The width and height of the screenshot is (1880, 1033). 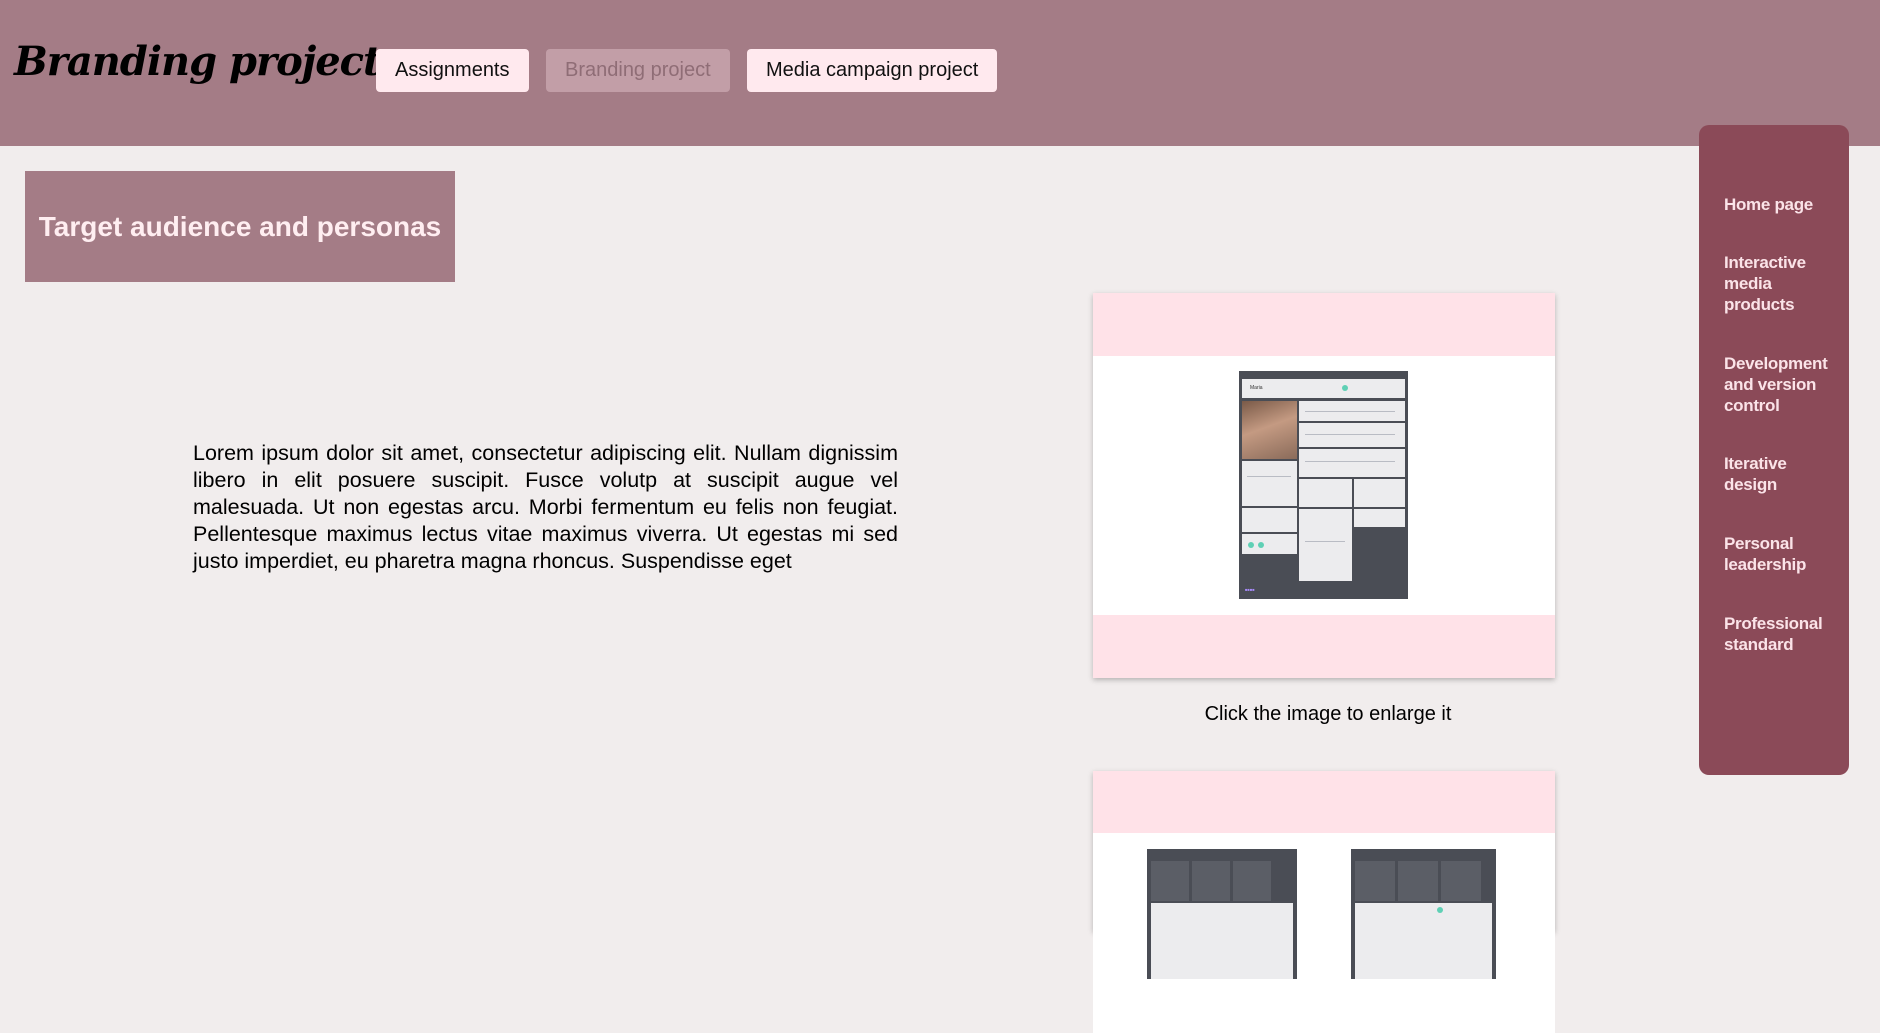 I want to click on section-title: Target audience and personas, so click(x=240, y=226).